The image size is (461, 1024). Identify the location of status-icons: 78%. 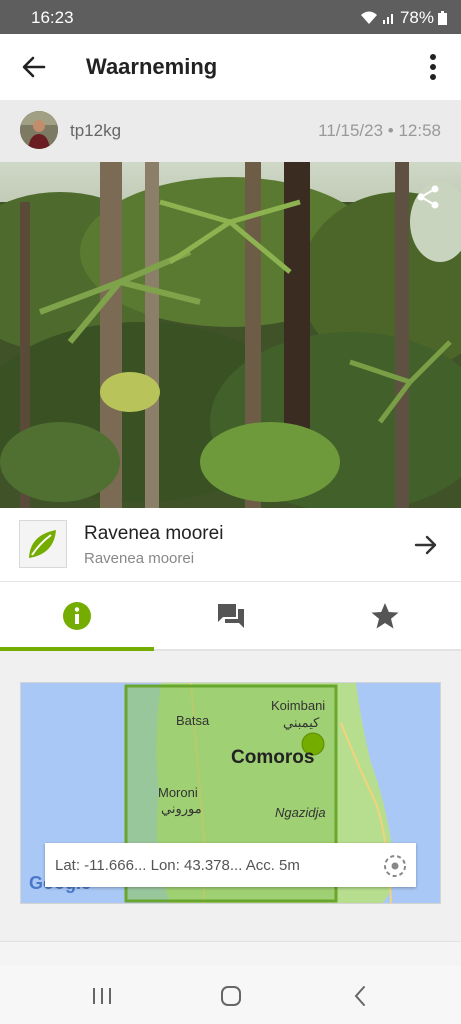
(403, 18).